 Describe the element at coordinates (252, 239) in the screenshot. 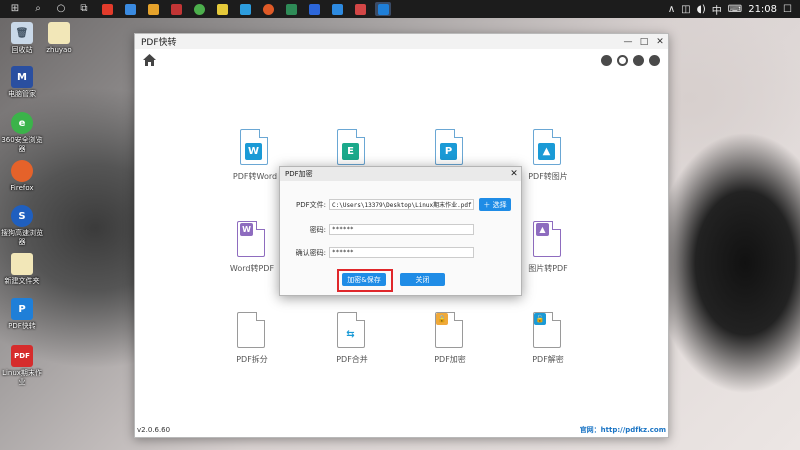

I see `word-to-pdf-icon: W` at that location.